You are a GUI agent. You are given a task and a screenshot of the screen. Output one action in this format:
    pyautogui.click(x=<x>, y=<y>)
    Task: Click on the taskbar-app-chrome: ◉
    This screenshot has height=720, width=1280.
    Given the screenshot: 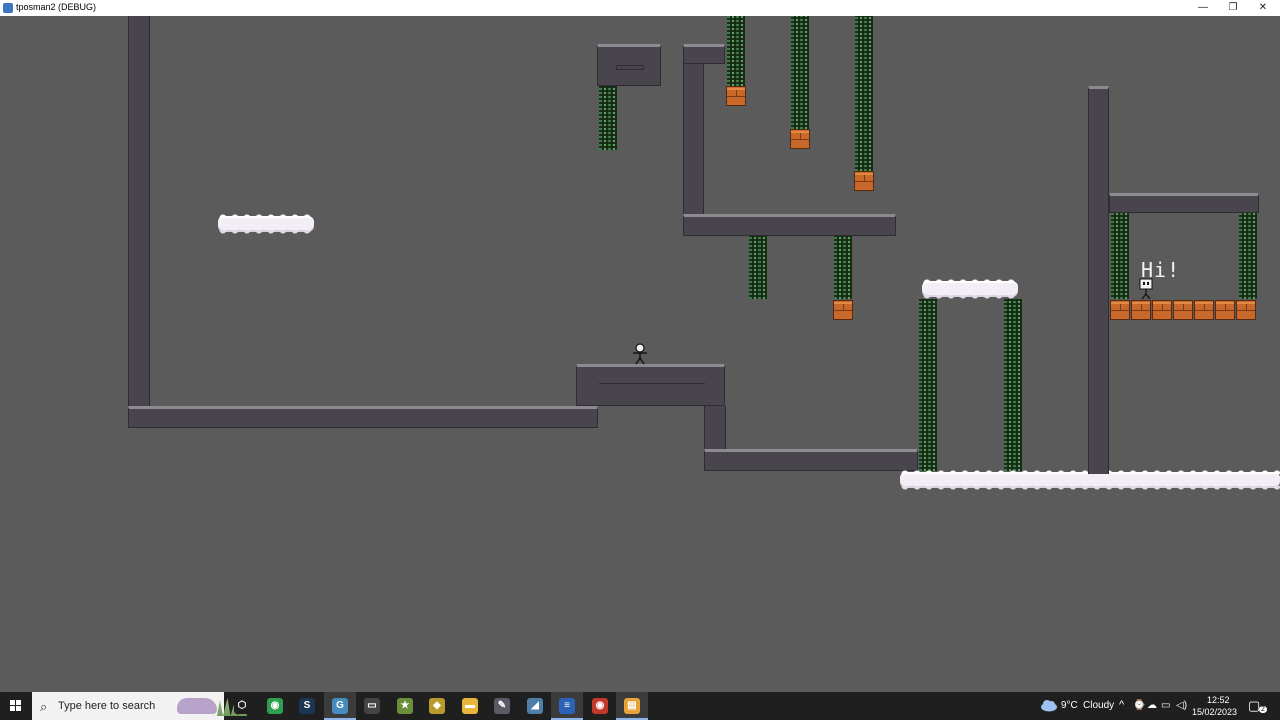 What is the action you would take?
    pyautogui.click(x=275, y=706)
    